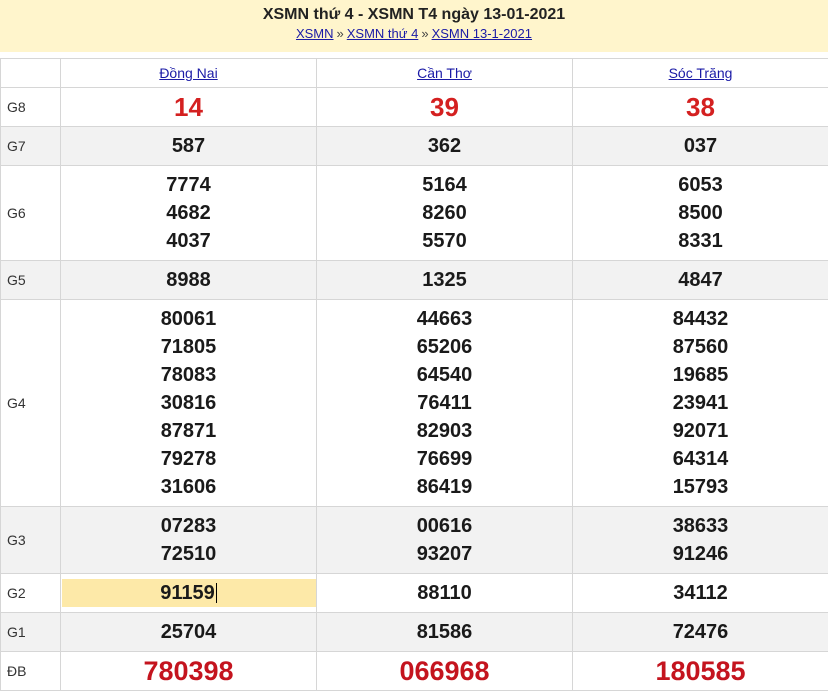  I want to click on prize-cell-can-tho: 1325, so click(445, 280).